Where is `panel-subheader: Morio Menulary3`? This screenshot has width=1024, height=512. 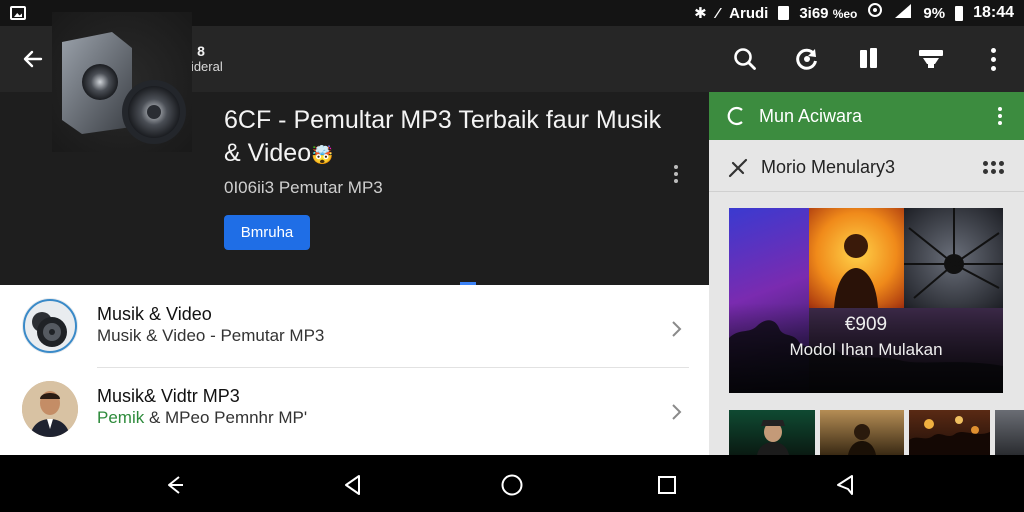 panel-subheader: Morio Menulary3 is located at coordinates (866, 168).